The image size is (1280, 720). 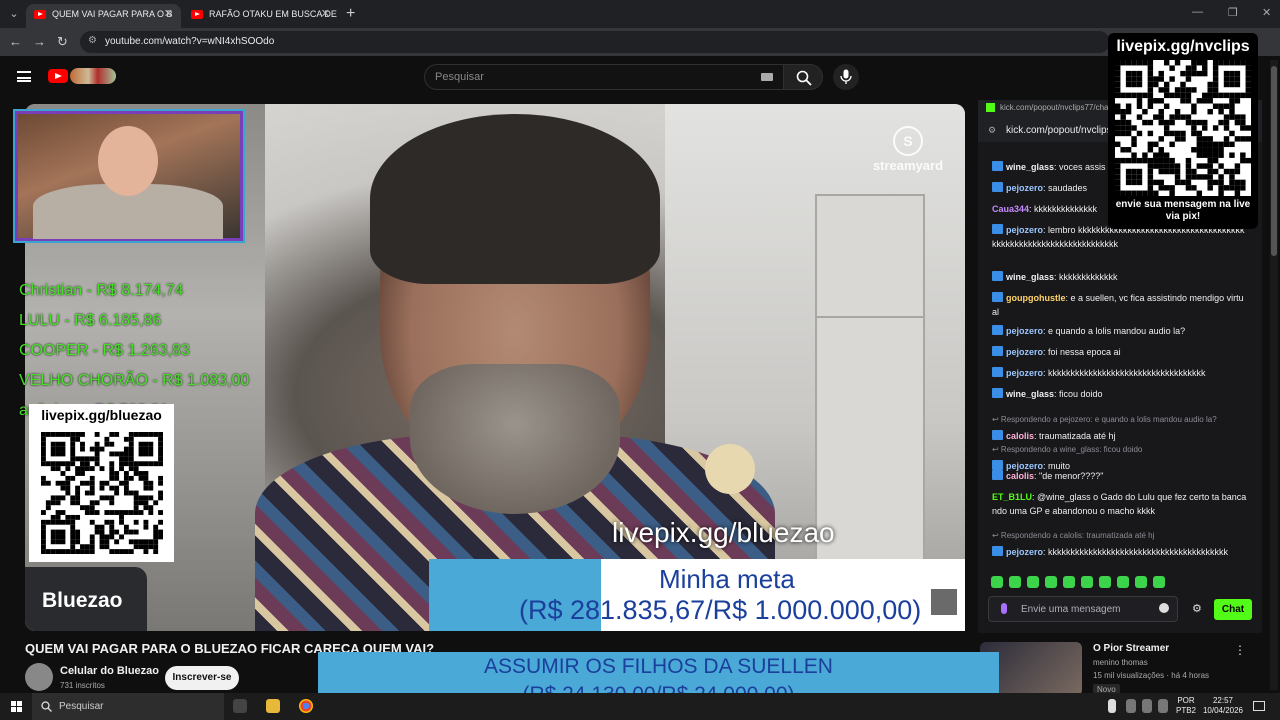 What do you see at coordinates (93, 76) in the screenshot?
I see `youtube-doodle` at bounding box center [93, 76].